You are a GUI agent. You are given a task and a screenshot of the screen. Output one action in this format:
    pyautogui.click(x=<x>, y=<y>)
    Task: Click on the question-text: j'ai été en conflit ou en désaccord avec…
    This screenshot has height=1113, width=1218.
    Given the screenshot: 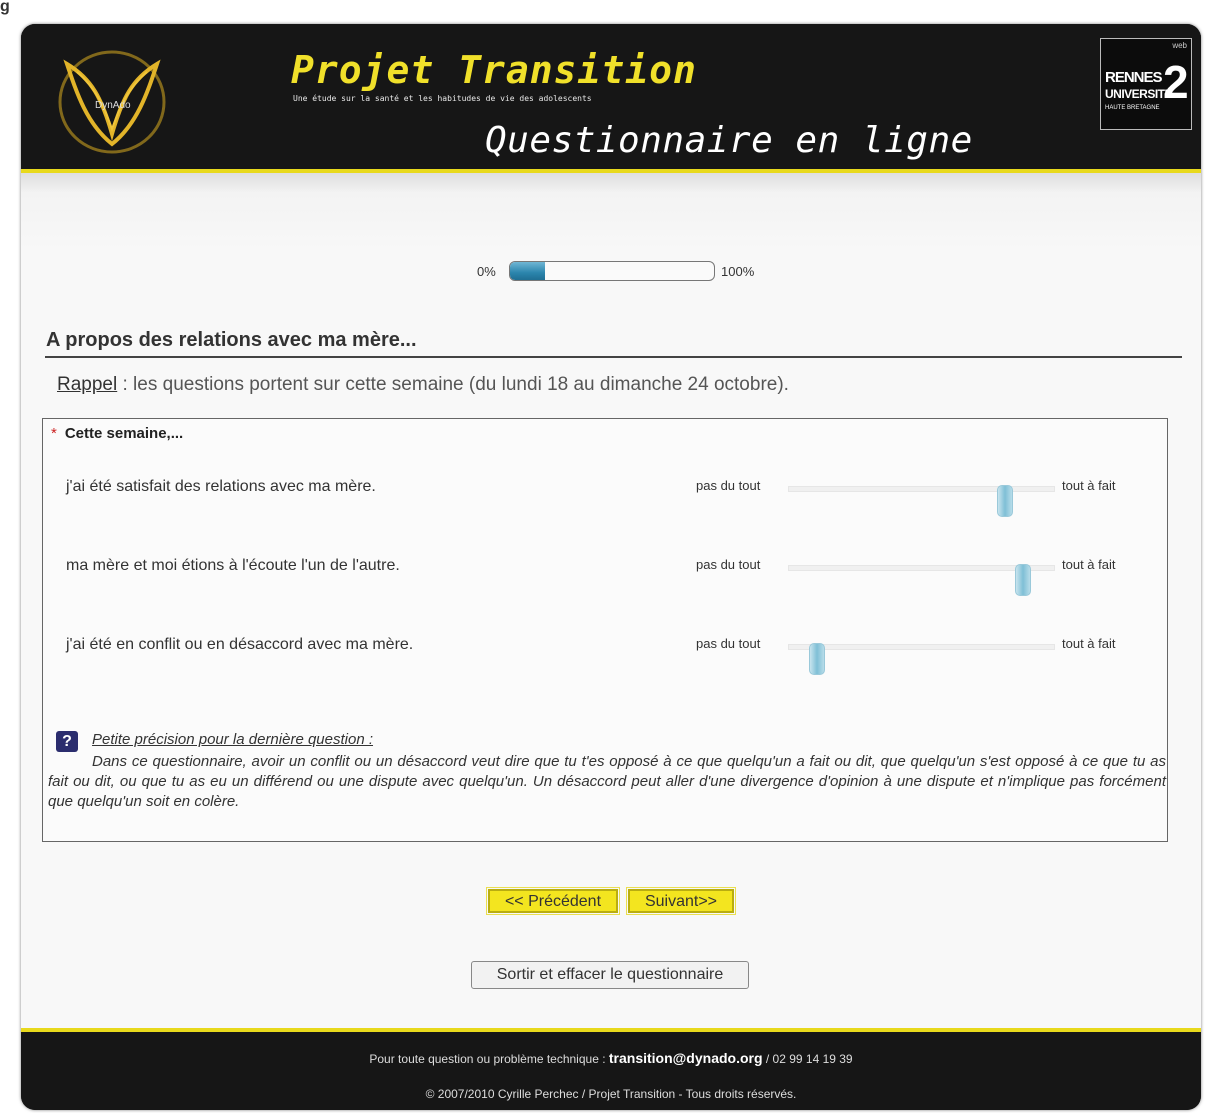 What is the action you would take?
    pyautogui.click(x=240, y=644)
    